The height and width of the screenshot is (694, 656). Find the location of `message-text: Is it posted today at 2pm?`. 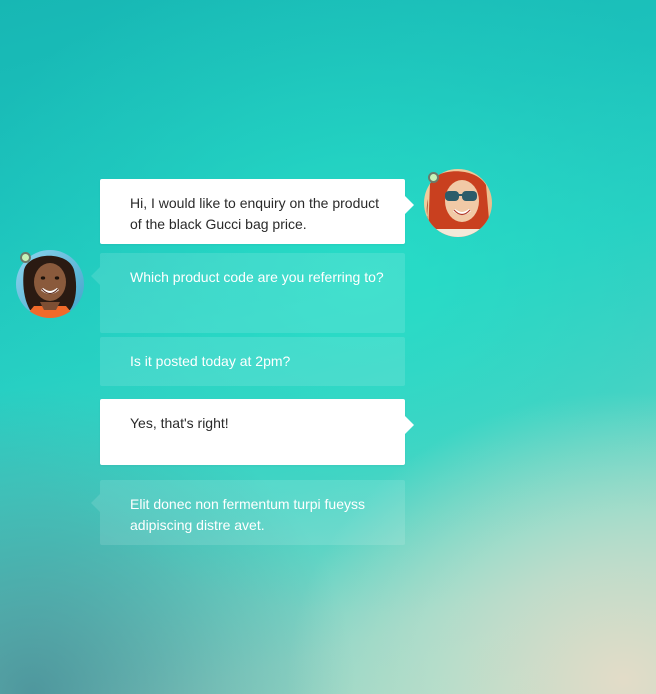

message-text: Is it posted today at 2pm? is located at coordinates (210, 361).